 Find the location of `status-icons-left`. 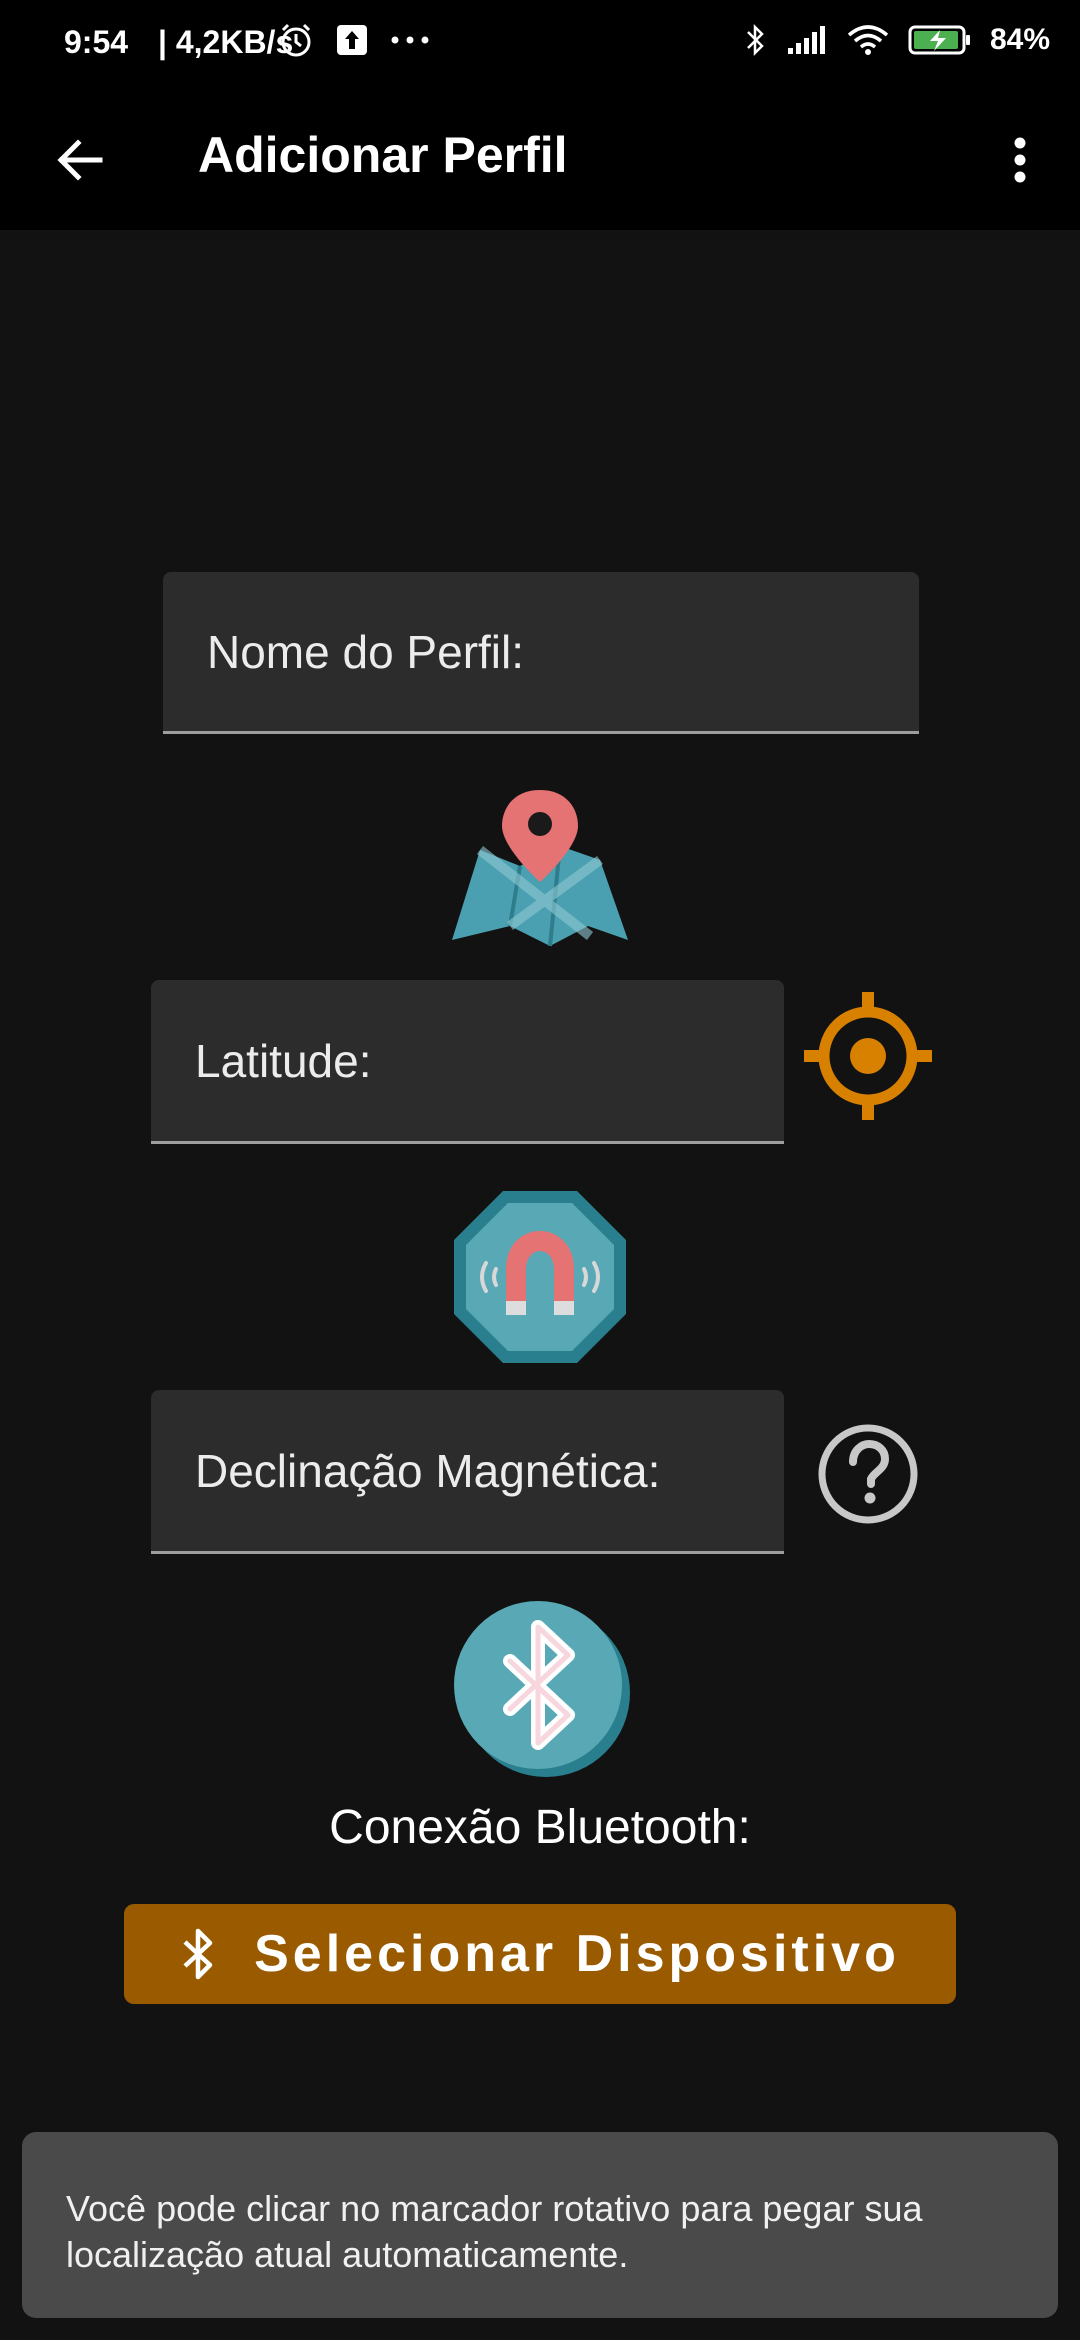

status-icons-left is located at coordinates (354, 40).